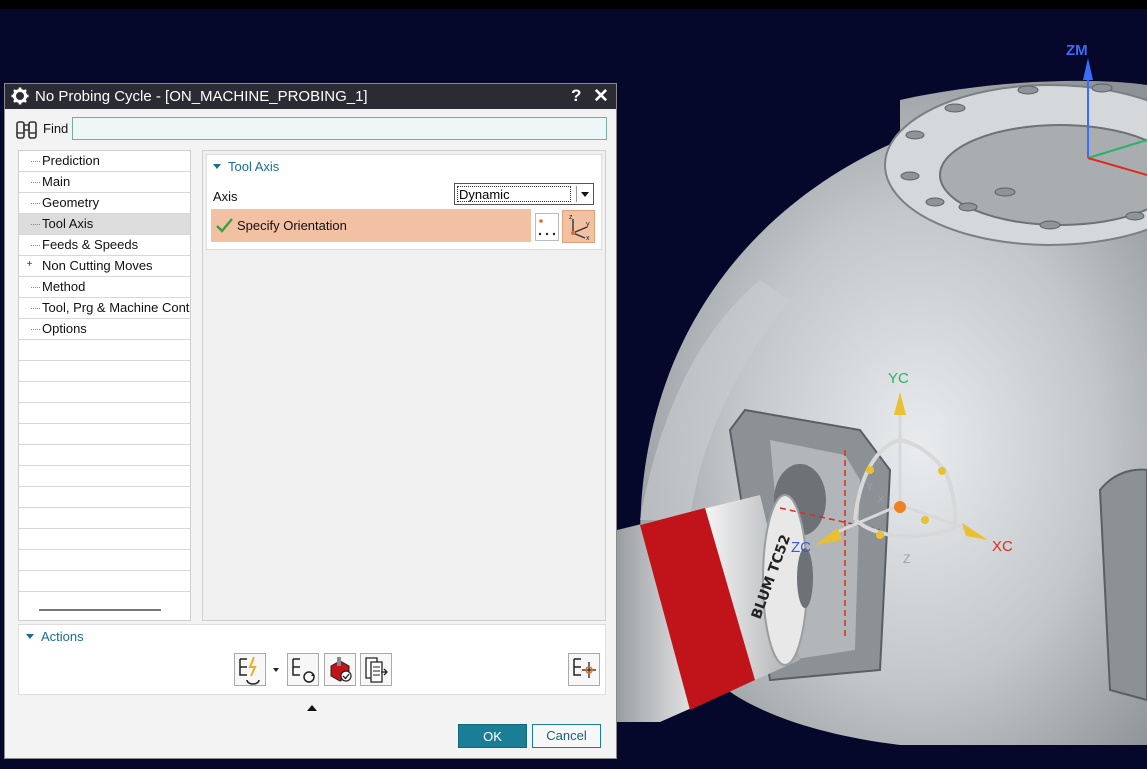 The image size is (1147, 769). Describe the element at coordinates (566, 736) in the screenshot. I see `cancel-button: Cancel` at that location.